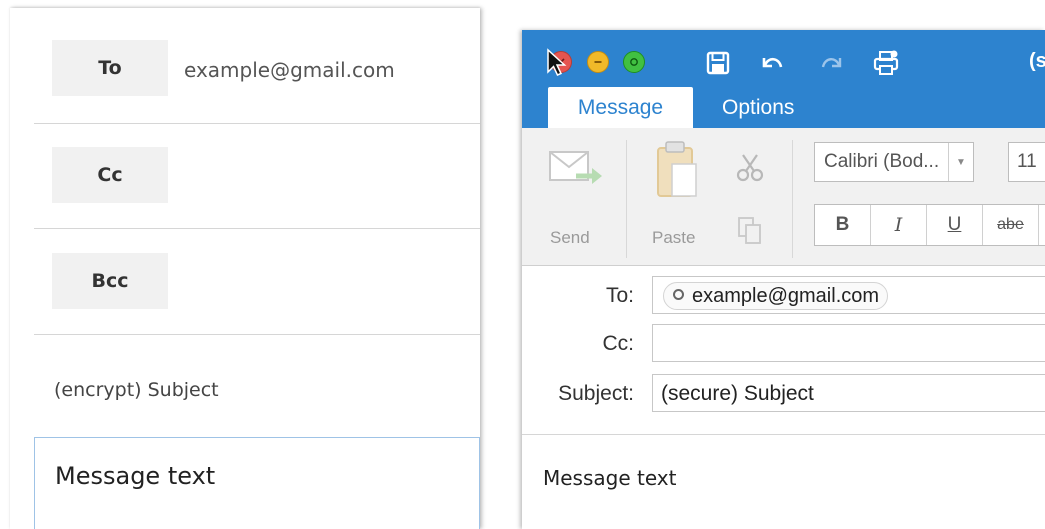 This screenshot has height=529, width=1045. I want to click on font-size-value: 11, so click(1027, 161).